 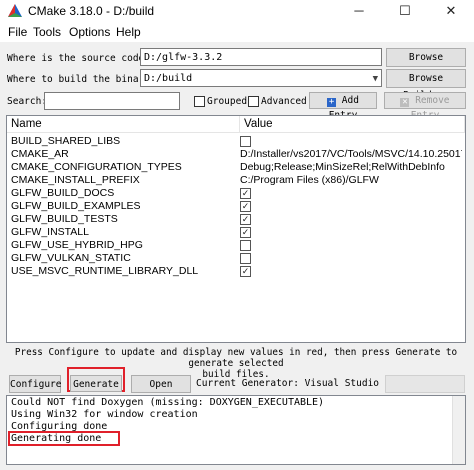 What do you see at coordinates (236, 271) in the screenshot?
I see `table-row: USE_MSVC_RUNTIME_LIBRARY_DLL ✓` at bounding box center [236, 271].